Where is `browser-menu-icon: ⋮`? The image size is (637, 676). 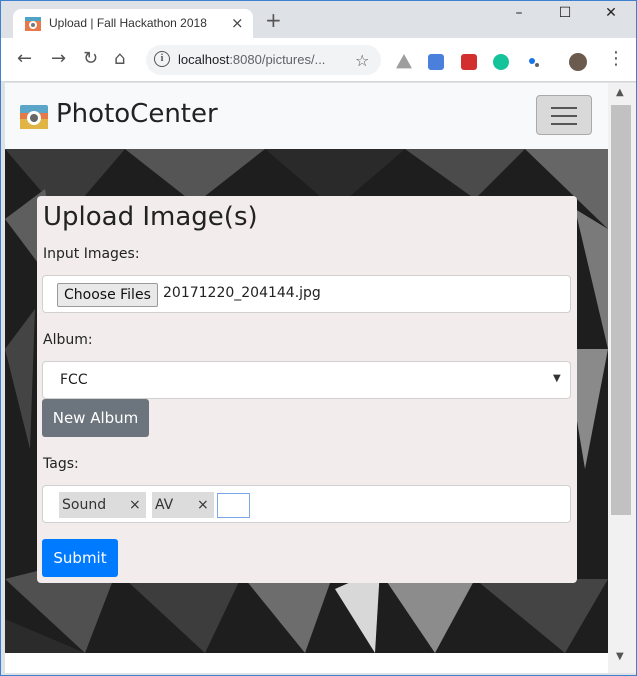
browser-menu-icon: ⋮ is located at coordinates (616, 59).